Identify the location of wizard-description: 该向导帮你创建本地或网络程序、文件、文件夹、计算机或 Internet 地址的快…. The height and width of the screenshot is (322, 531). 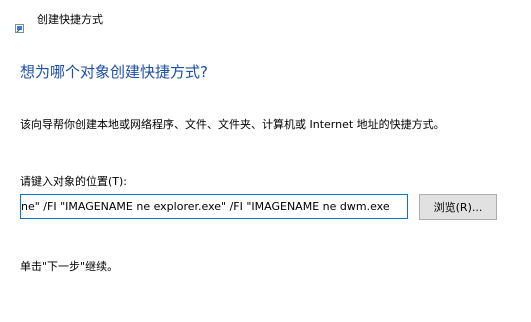
(232, 124).